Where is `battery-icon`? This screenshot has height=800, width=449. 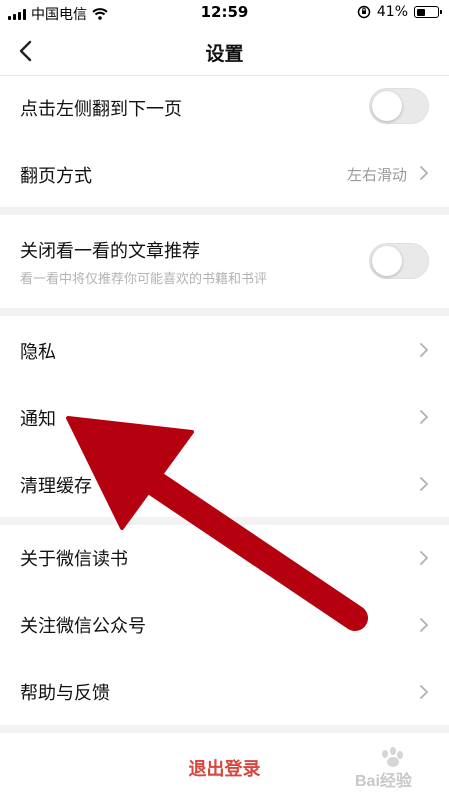
battery-icon is located at coordinates (428, 12).